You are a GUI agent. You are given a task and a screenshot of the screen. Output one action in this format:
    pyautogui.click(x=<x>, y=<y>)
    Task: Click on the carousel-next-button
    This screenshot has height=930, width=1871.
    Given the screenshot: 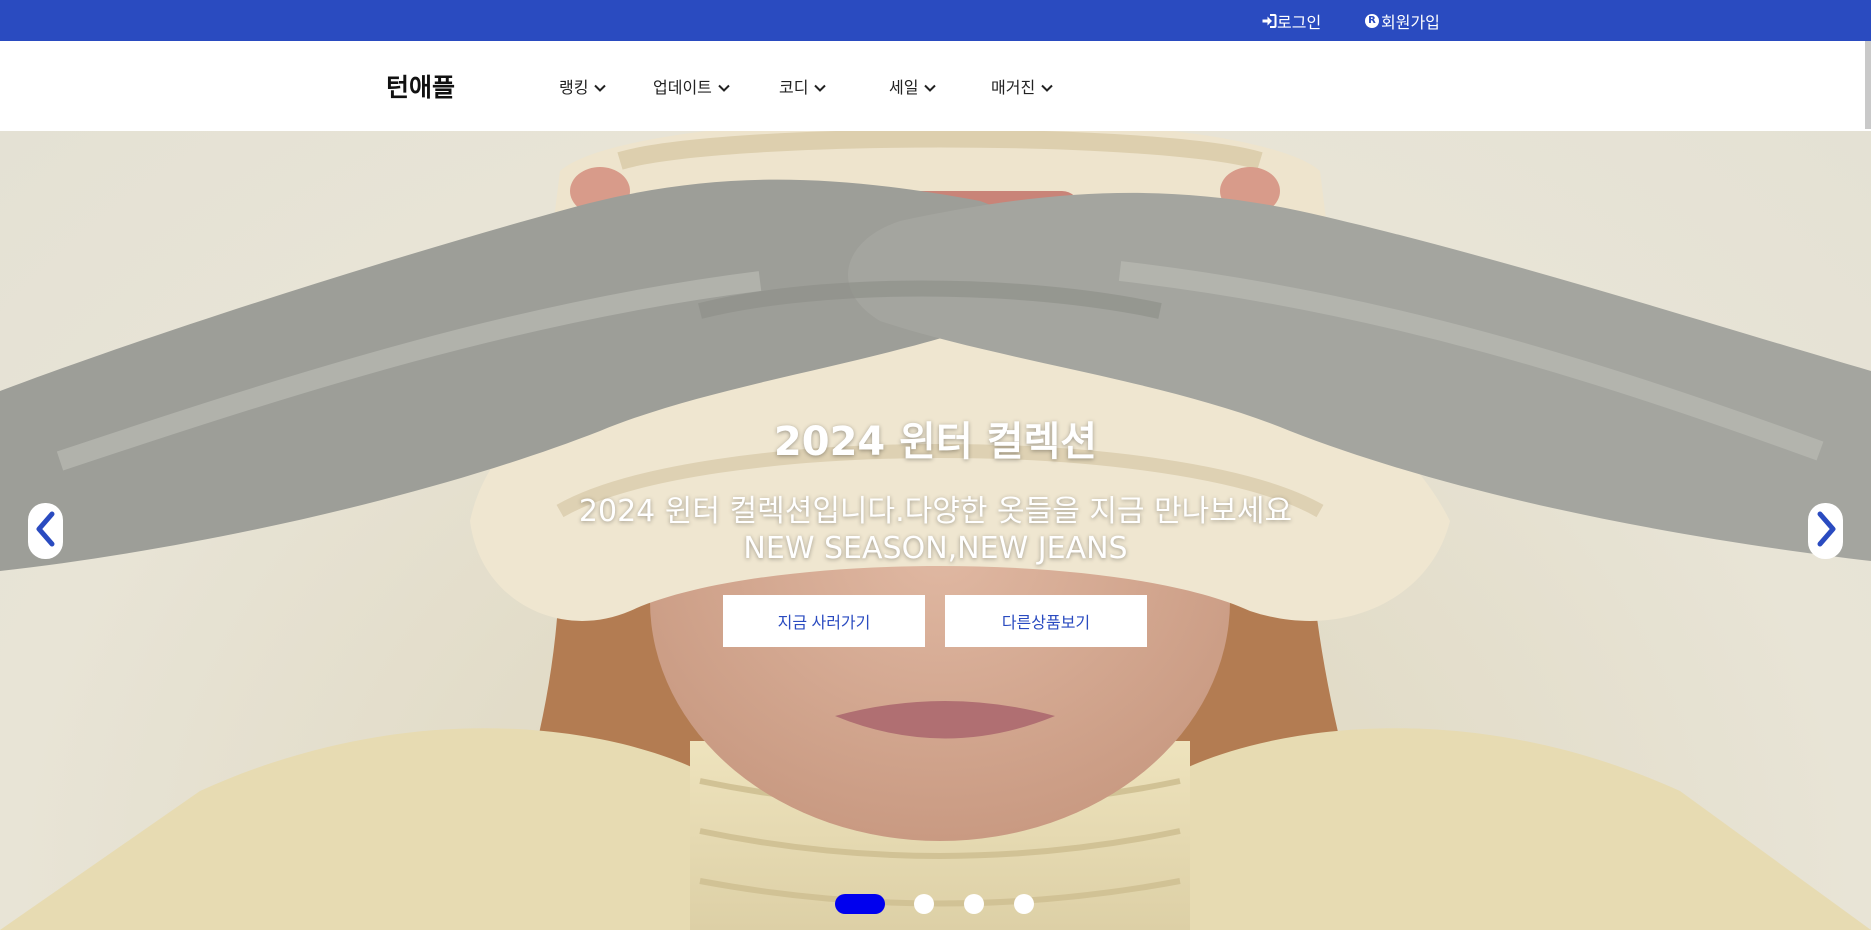 What is the action you would take?
    pyautogui.click(x=1825, y=531)
    